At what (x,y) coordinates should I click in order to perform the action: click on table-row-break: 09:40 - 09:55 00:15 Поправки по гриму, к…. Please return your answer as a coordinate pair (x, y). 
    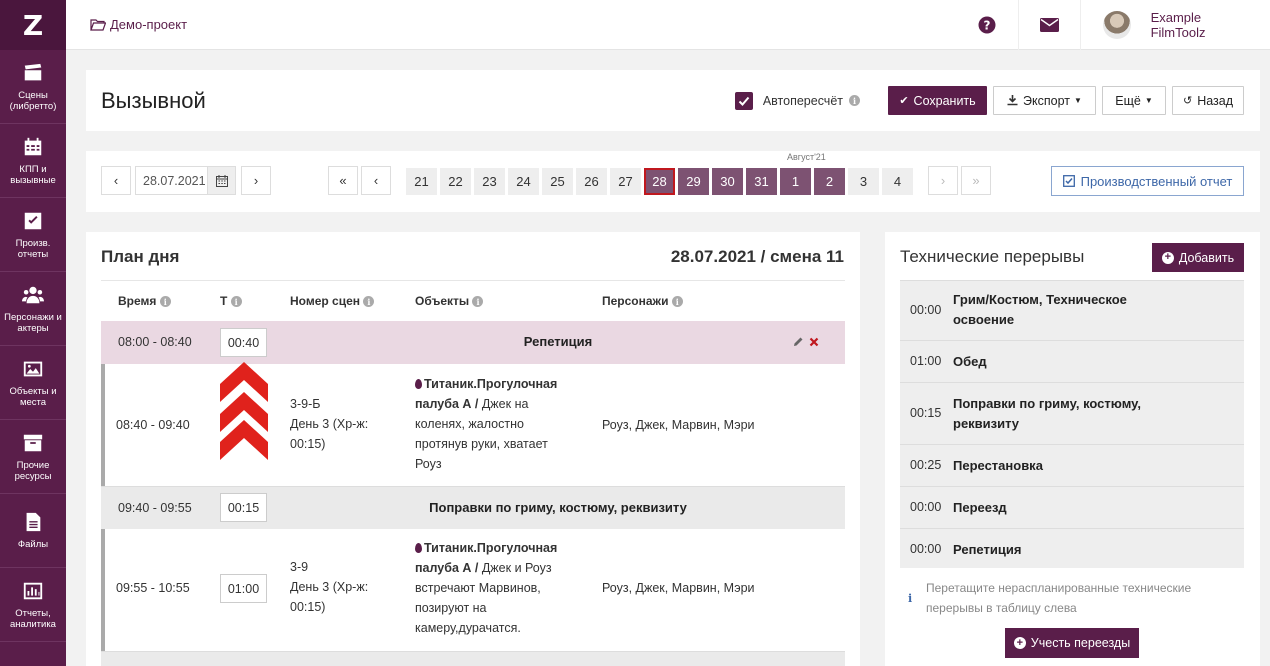
    Looking at the image, I should click on (473, 507).